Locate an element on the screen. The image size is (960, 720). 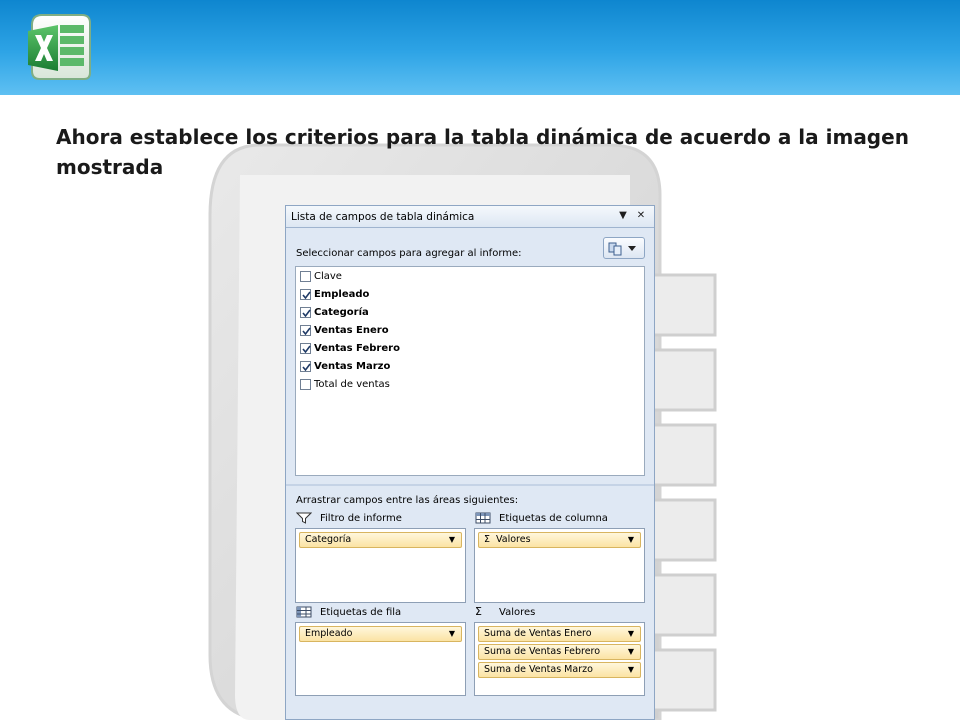
pill-label: Empleado is located at coordinates (329, 633).